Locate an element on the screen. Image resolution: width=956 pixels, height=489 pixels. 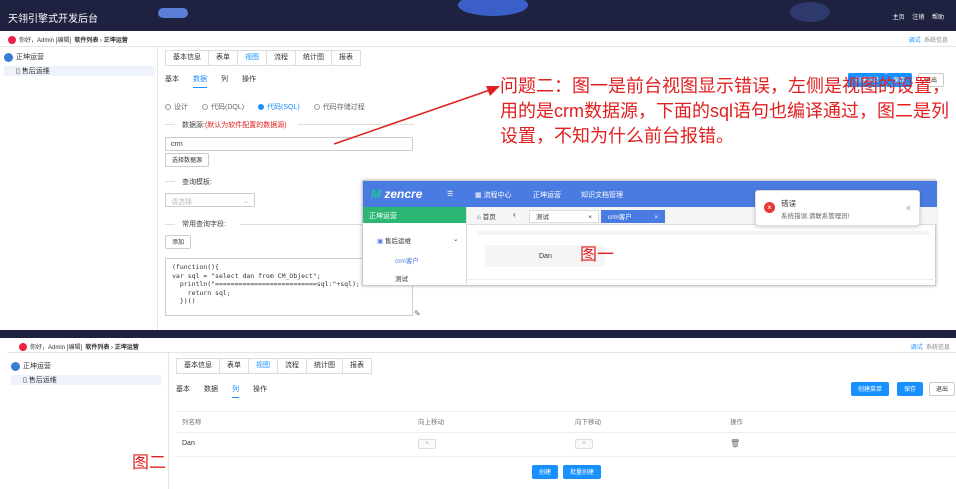
nav-knowledge: 知识文档管理 is located at coordinates (602, 195).